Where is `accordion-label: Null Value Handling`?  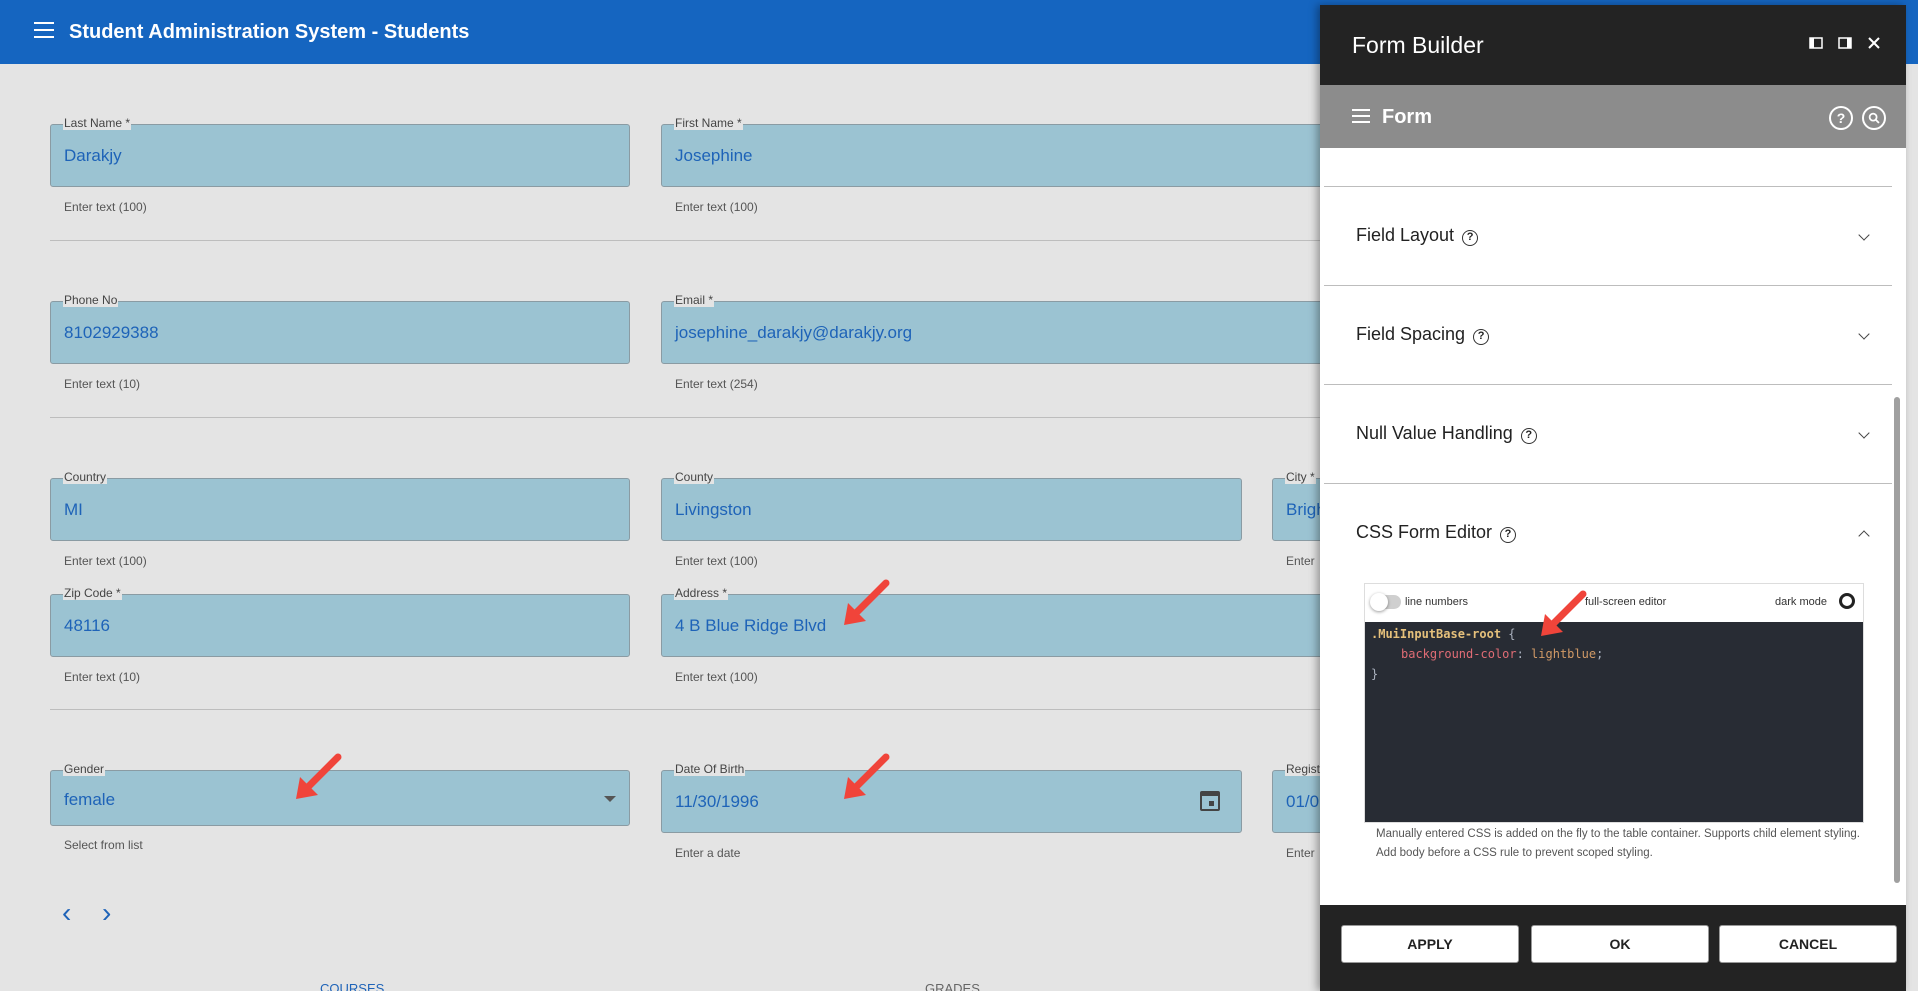 accordion-label: Null Value Handling is located at coordinates (1434, 433).